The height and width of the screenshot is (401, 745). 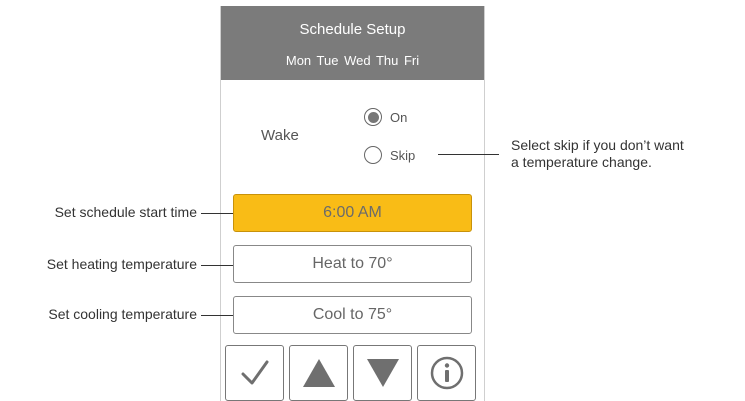 I want to click on up-button, so click(x=318, y=373).